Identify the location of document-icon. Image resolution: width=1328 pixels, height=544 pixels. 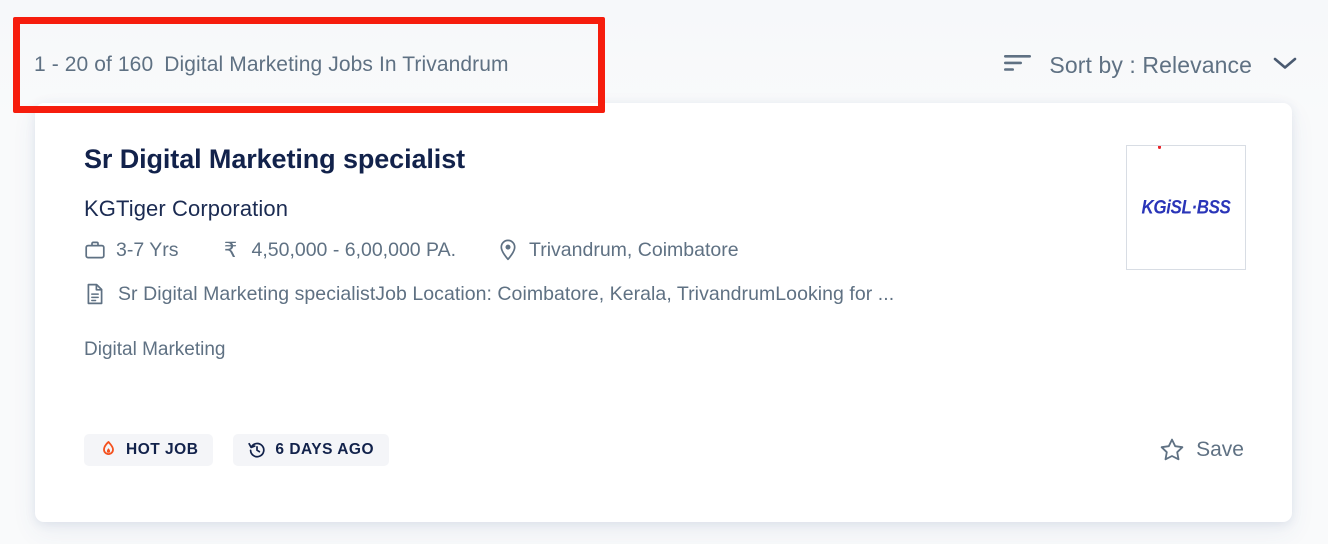
(95, 294).